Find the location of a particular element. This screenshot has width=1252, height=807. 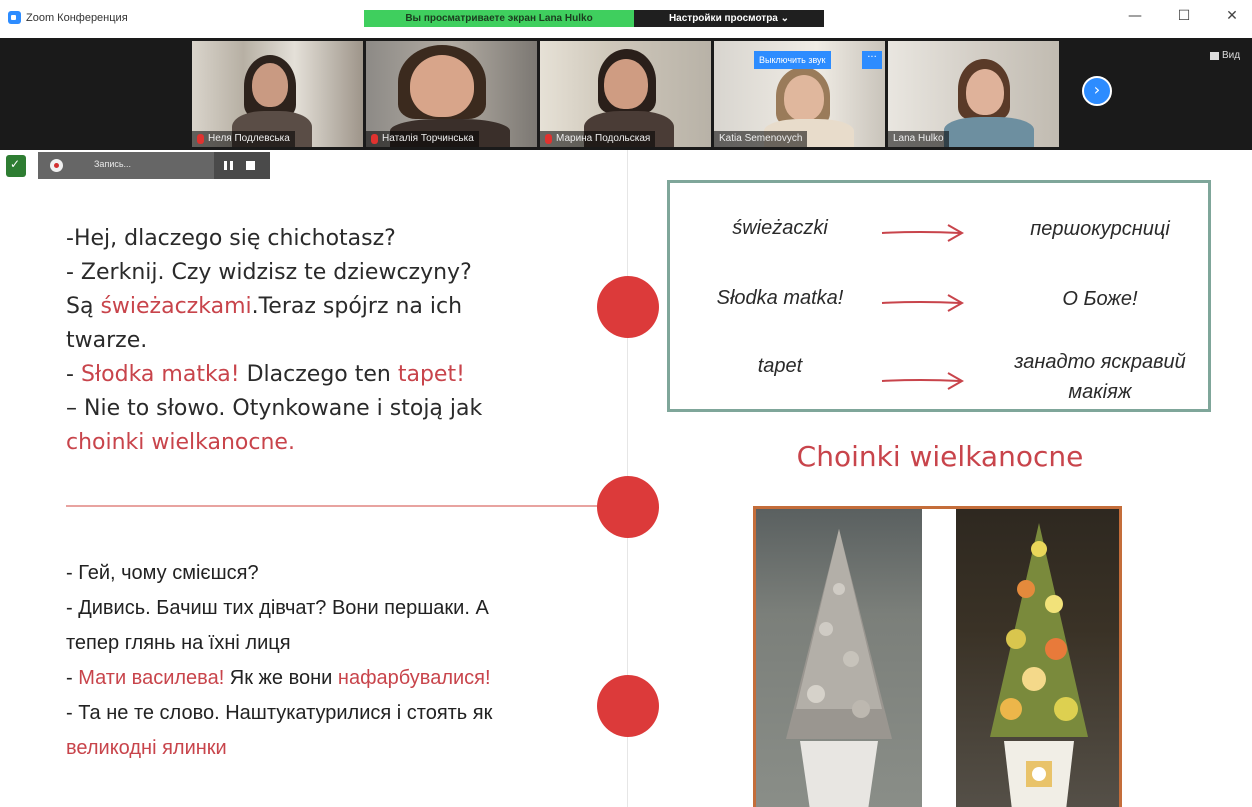

participant-tile: Марина Подольская is located at coordinates (625, 94).